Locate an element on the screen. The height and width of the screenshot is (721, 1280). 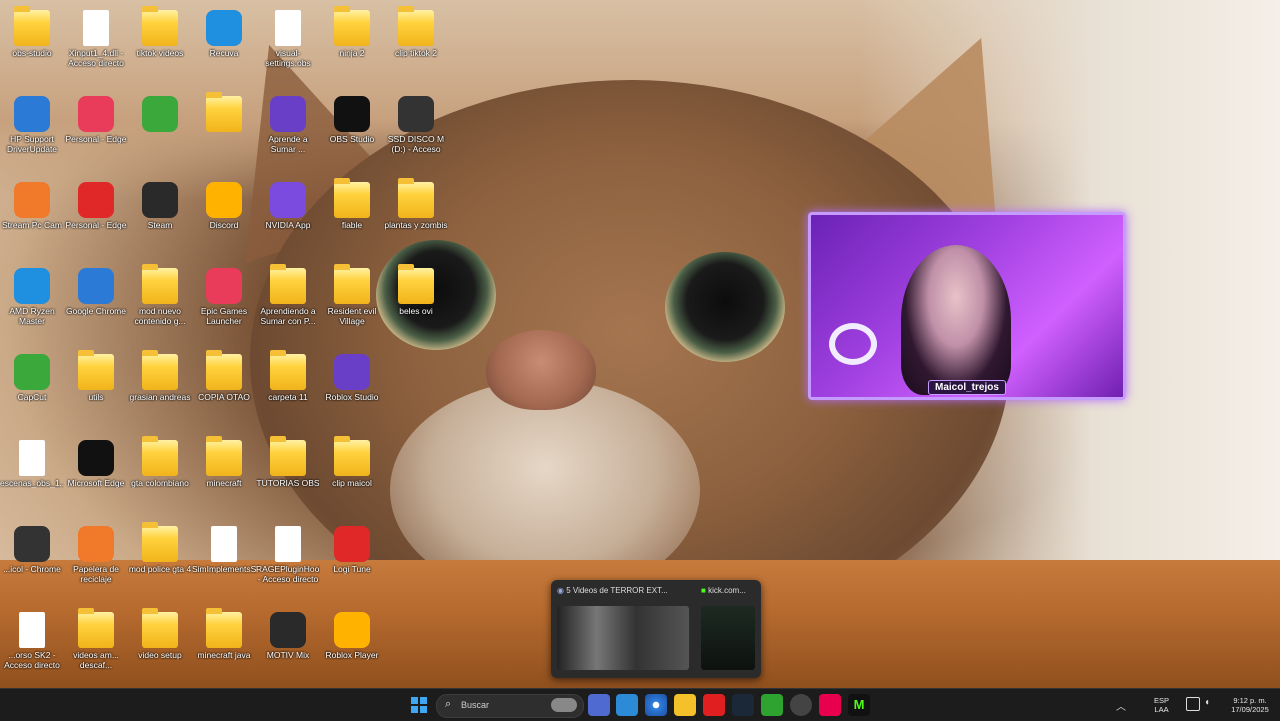
desktop-icon: tiktok videos is located at coordinates (160, 49).